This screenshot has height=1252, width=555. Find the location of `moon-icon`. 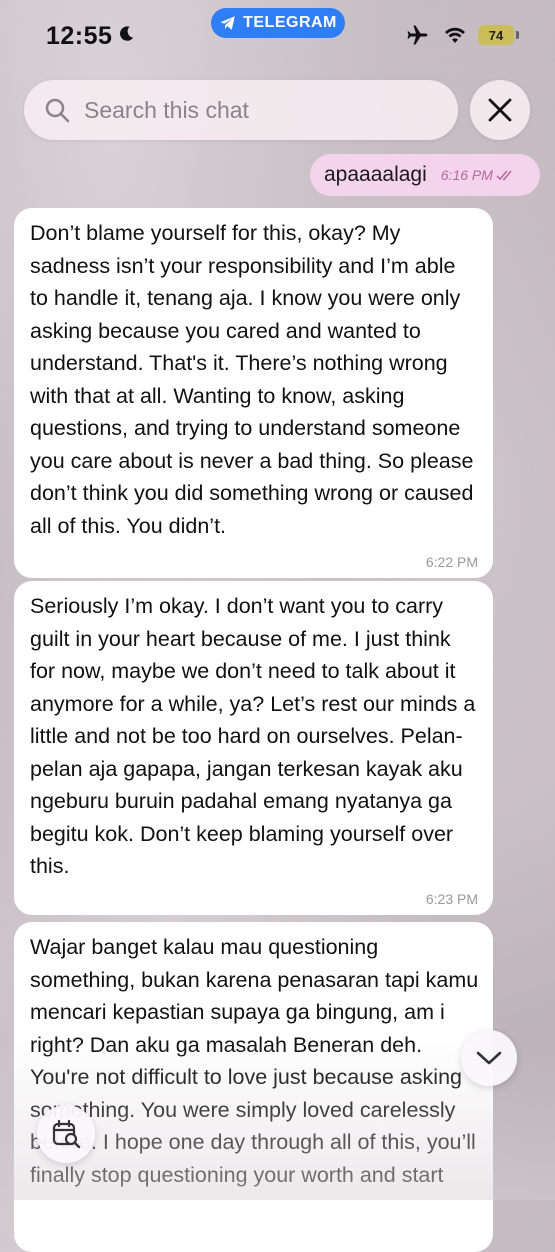

moon-icon is located at coordinates (127, 33).